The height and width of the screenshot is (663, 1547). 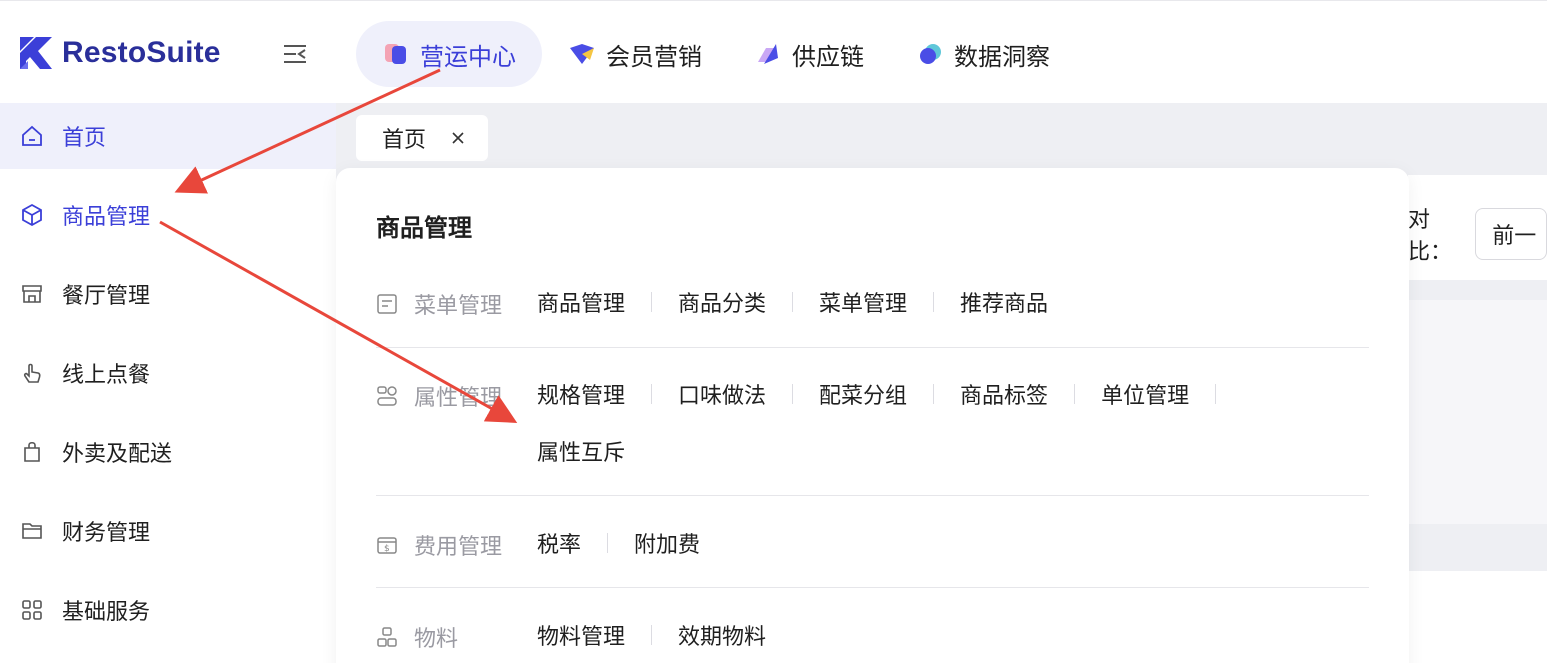 I want to click on tab-home: 首页, so click(x=422, y=138).